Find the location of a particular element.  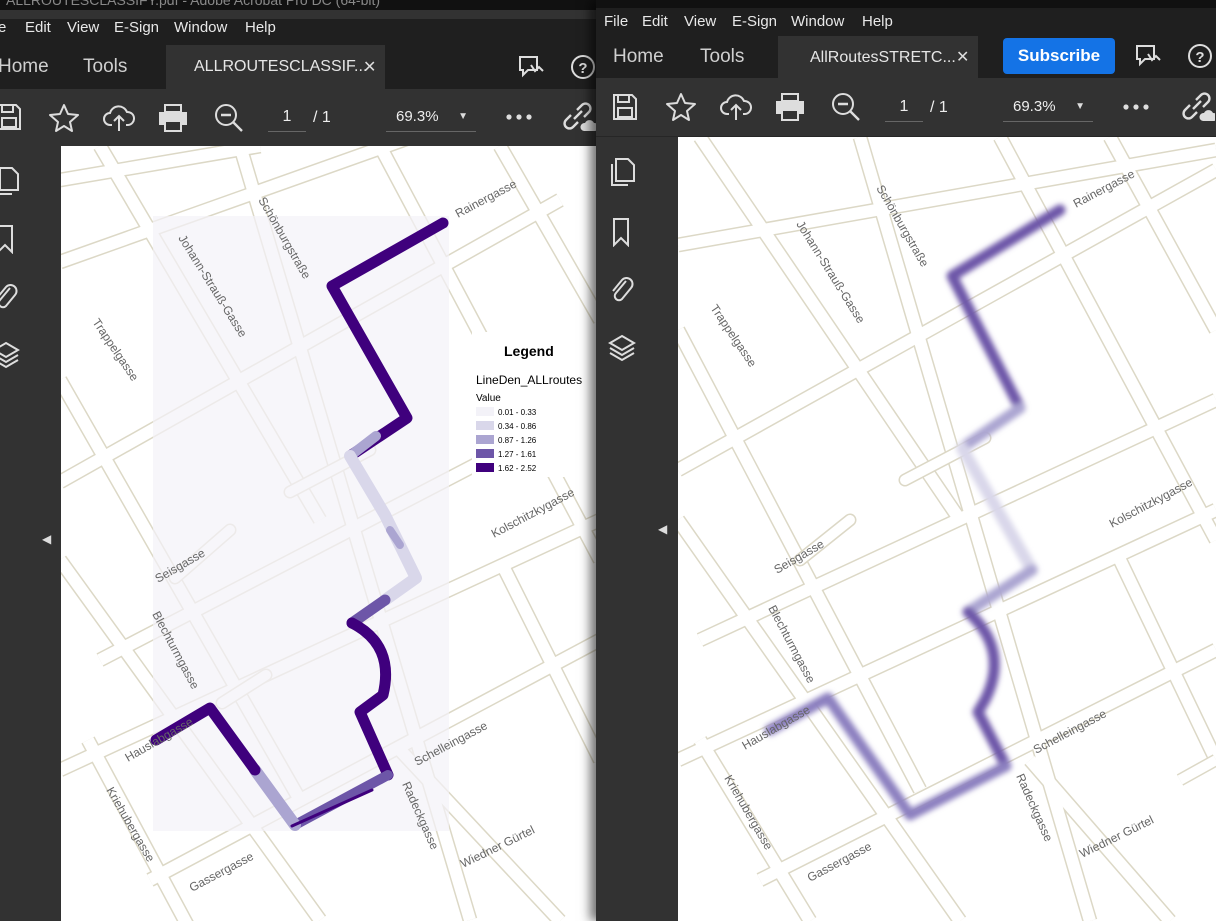

menu-bar: File Edit View E-Sign Window Help is located at coordinates (906, 22).